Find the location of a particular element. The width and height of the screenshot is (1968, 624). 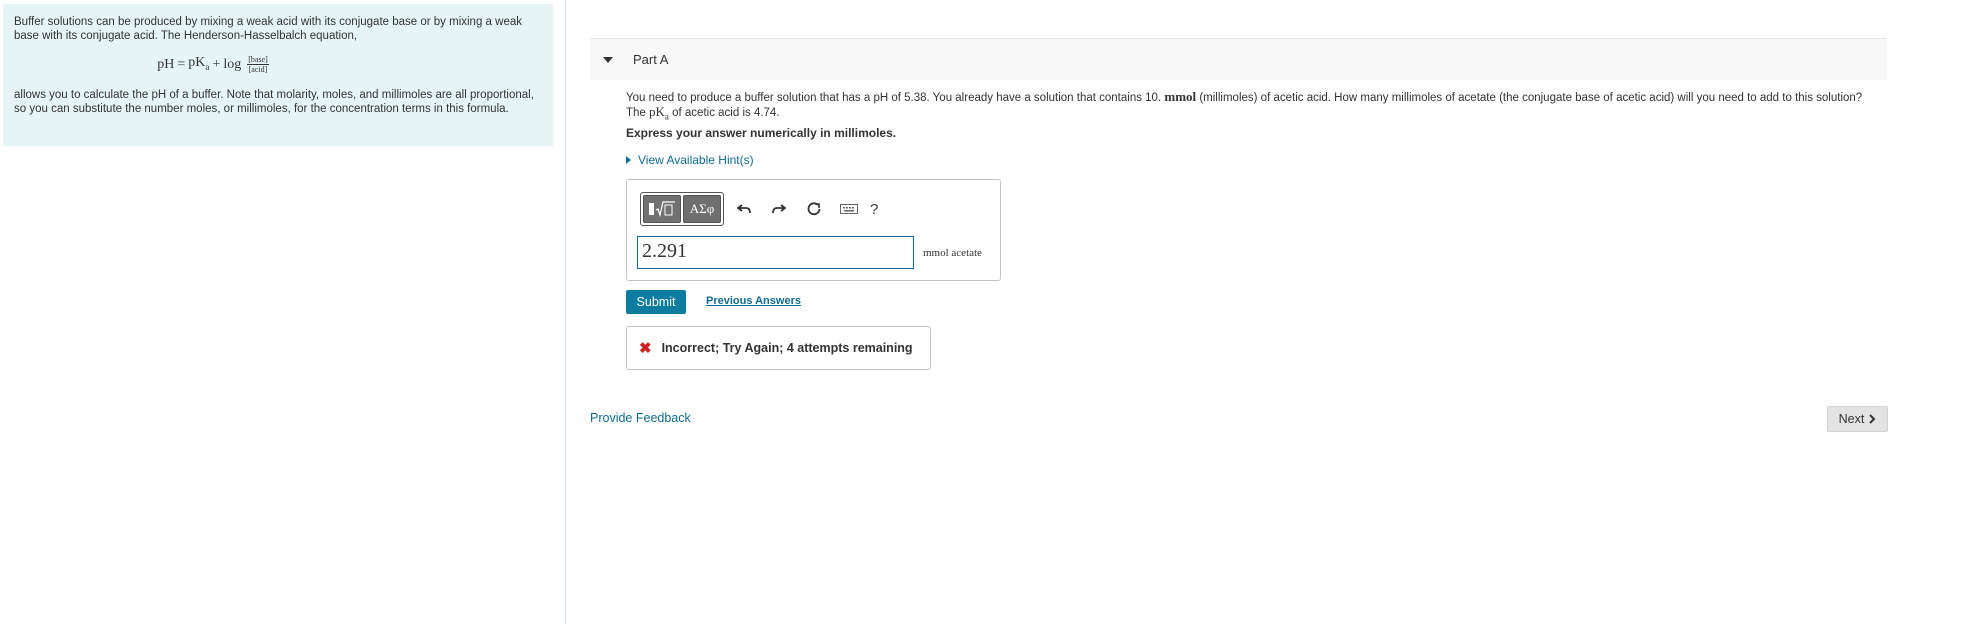

equation-pk-symbol: pK is located at coordinates (197, 62).